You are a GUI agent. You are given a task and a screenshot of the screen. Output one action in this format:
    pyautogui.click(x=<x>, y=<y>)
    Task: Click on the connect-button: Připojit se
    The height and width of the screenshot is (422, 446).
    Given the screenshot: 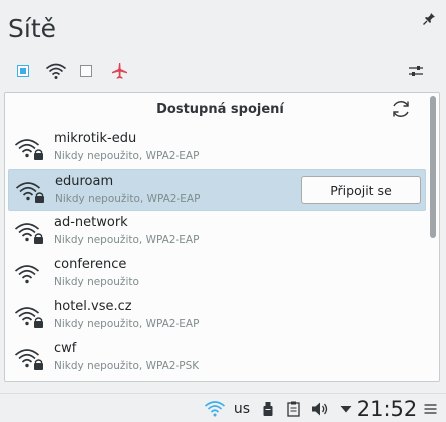 What is the action you would take?
    pyautogui.click(x=361, y=190)
    